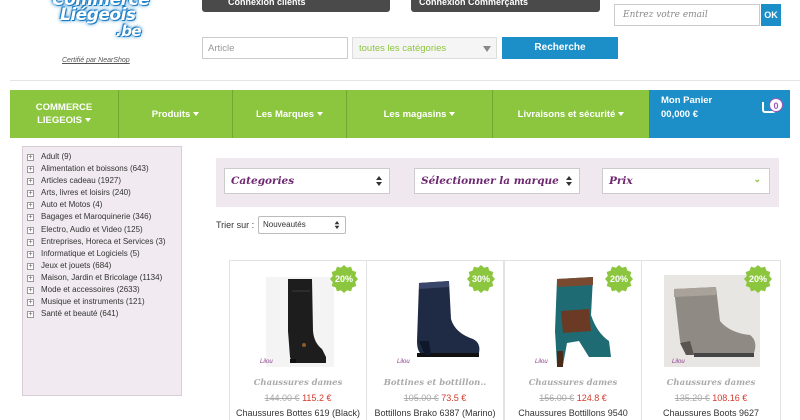 This screenshot has width=800, height=420. What do you see at coordinates (771, 15) in the screenshot?
I see `newsletter-ok-button: OK` at bounding box center [771, 15].